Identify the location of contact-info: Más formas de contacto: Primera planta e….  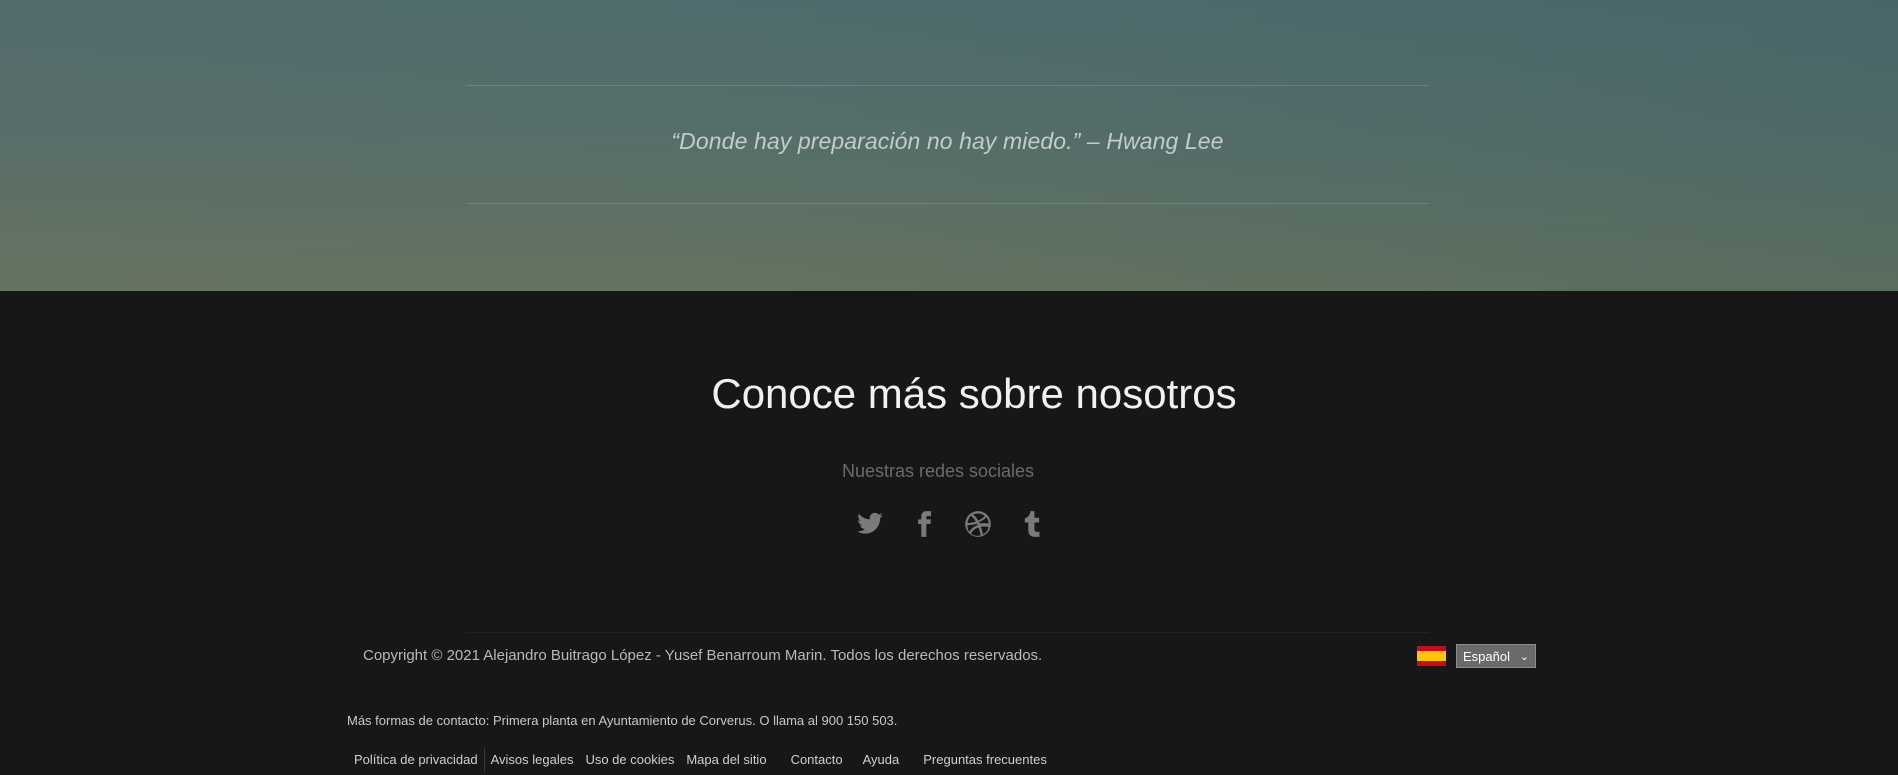
(622, 720).